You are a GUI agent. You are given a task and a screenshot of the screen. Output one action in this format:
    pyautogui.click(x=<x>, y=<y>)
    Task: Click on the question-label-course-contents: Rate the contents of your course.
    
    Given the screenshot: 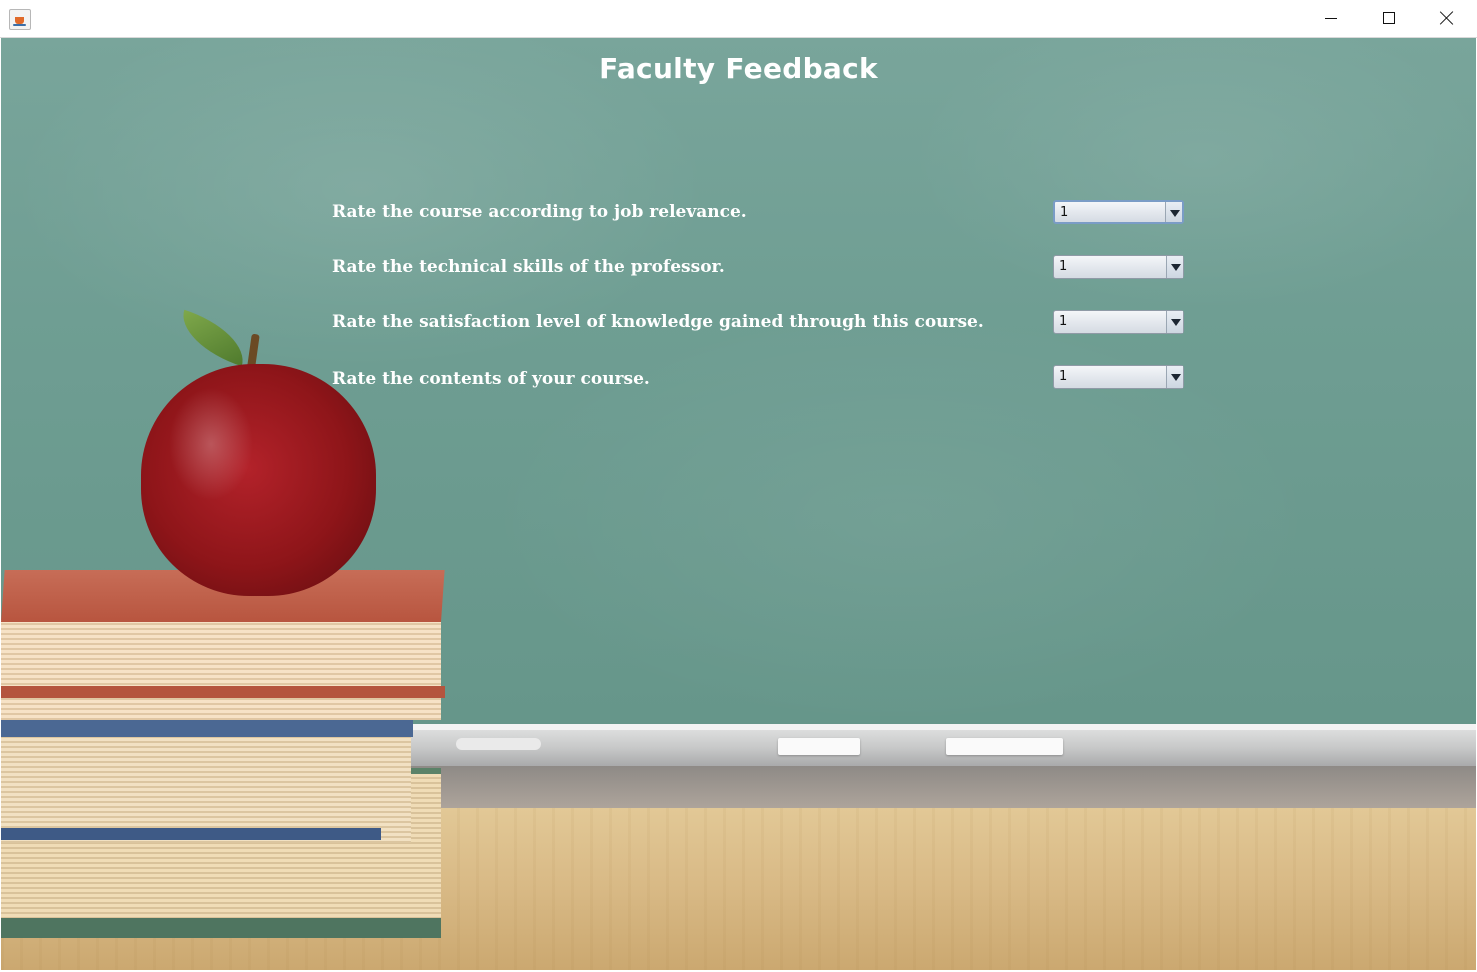 What is the action you would take?
    pyautogui.click(x=491, y=379)
    